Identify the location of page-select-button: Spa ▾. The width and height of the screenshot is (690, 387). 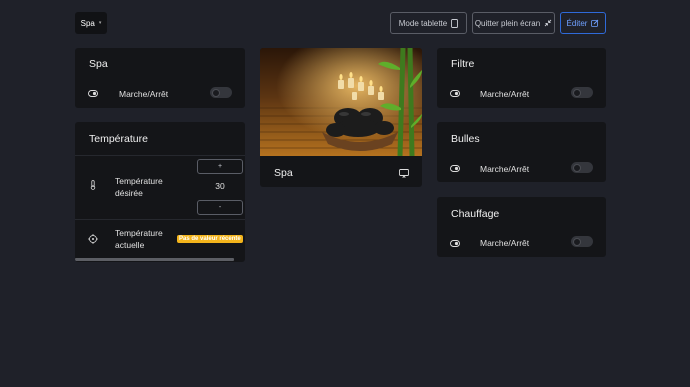
(91, 23).